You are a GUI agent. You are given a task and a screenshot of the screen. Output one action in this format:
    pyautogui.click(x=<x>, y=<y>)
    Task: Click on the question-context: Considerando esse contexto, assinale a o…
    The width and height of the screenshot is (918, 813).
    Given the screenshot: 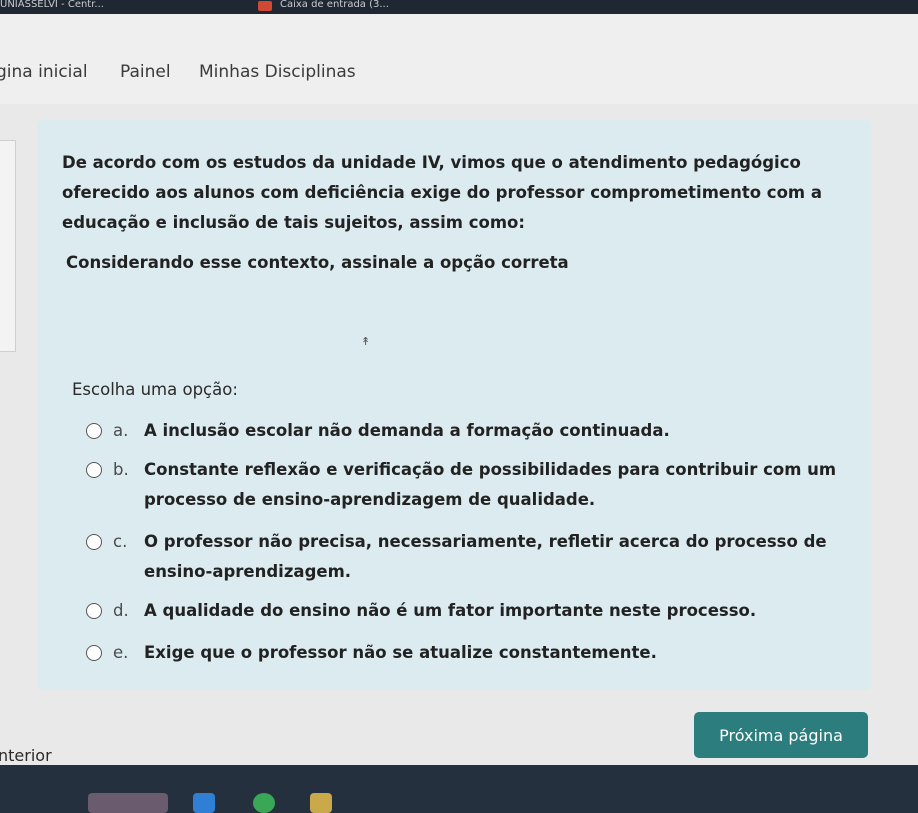 What is the action you would take?
    pyautogui.click(x=317, y=262)
    